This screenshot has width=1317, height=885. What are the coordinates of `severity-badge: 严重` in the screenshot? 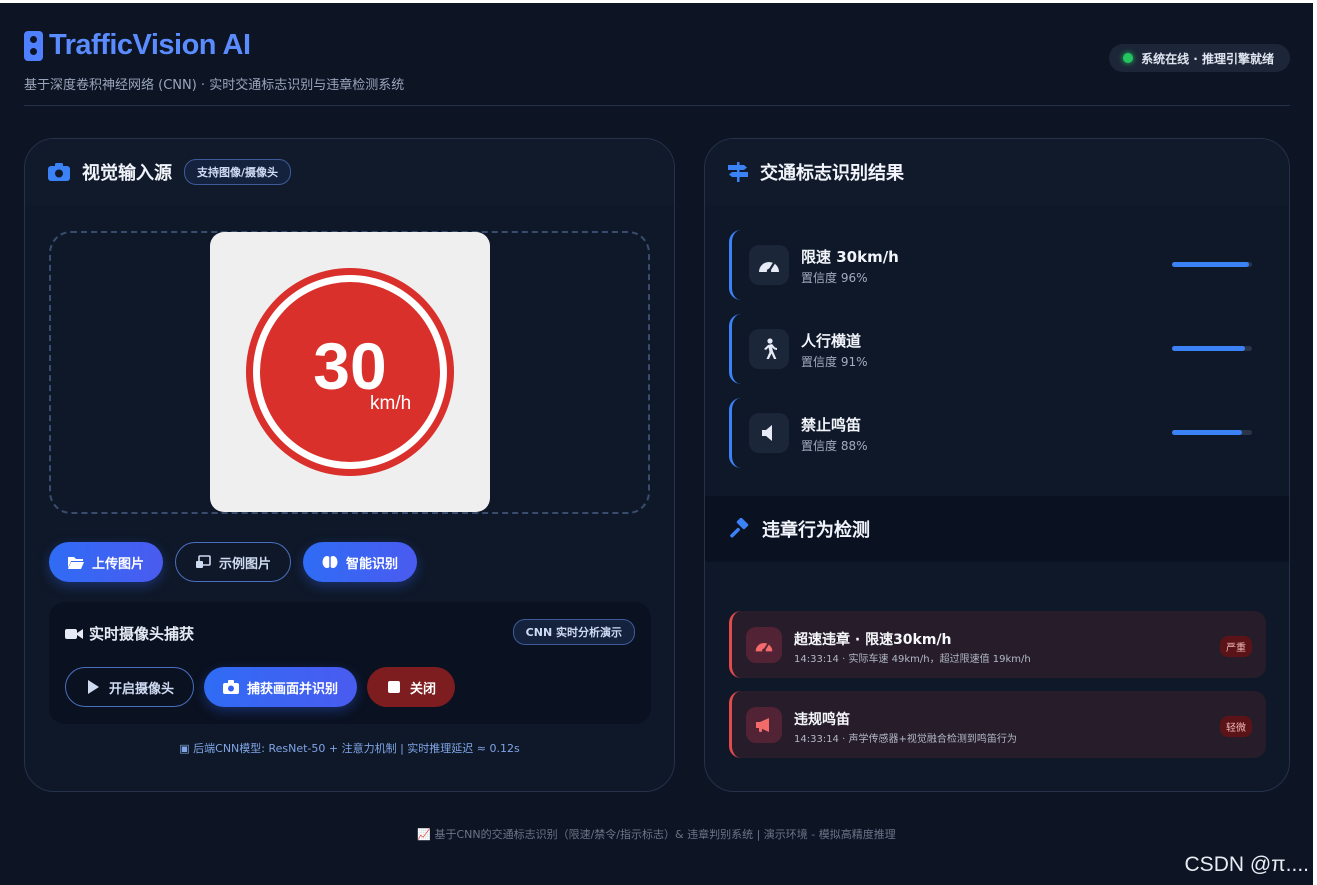 It's located at (1236, 646).